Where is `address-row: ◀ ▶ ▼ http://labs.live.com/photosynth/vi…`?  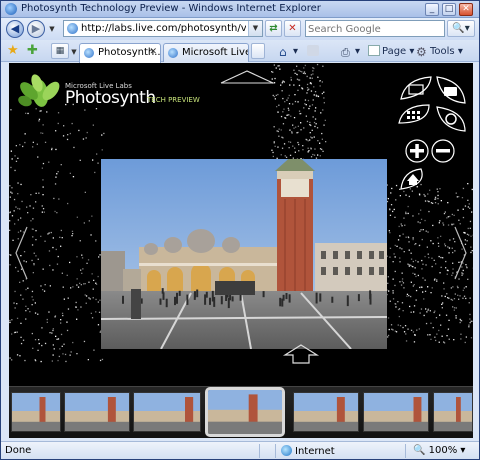 address-row: ◀ ▶ ▼ http://labs.live.com/photosynth/vi… is located at coordinates (240, 29).